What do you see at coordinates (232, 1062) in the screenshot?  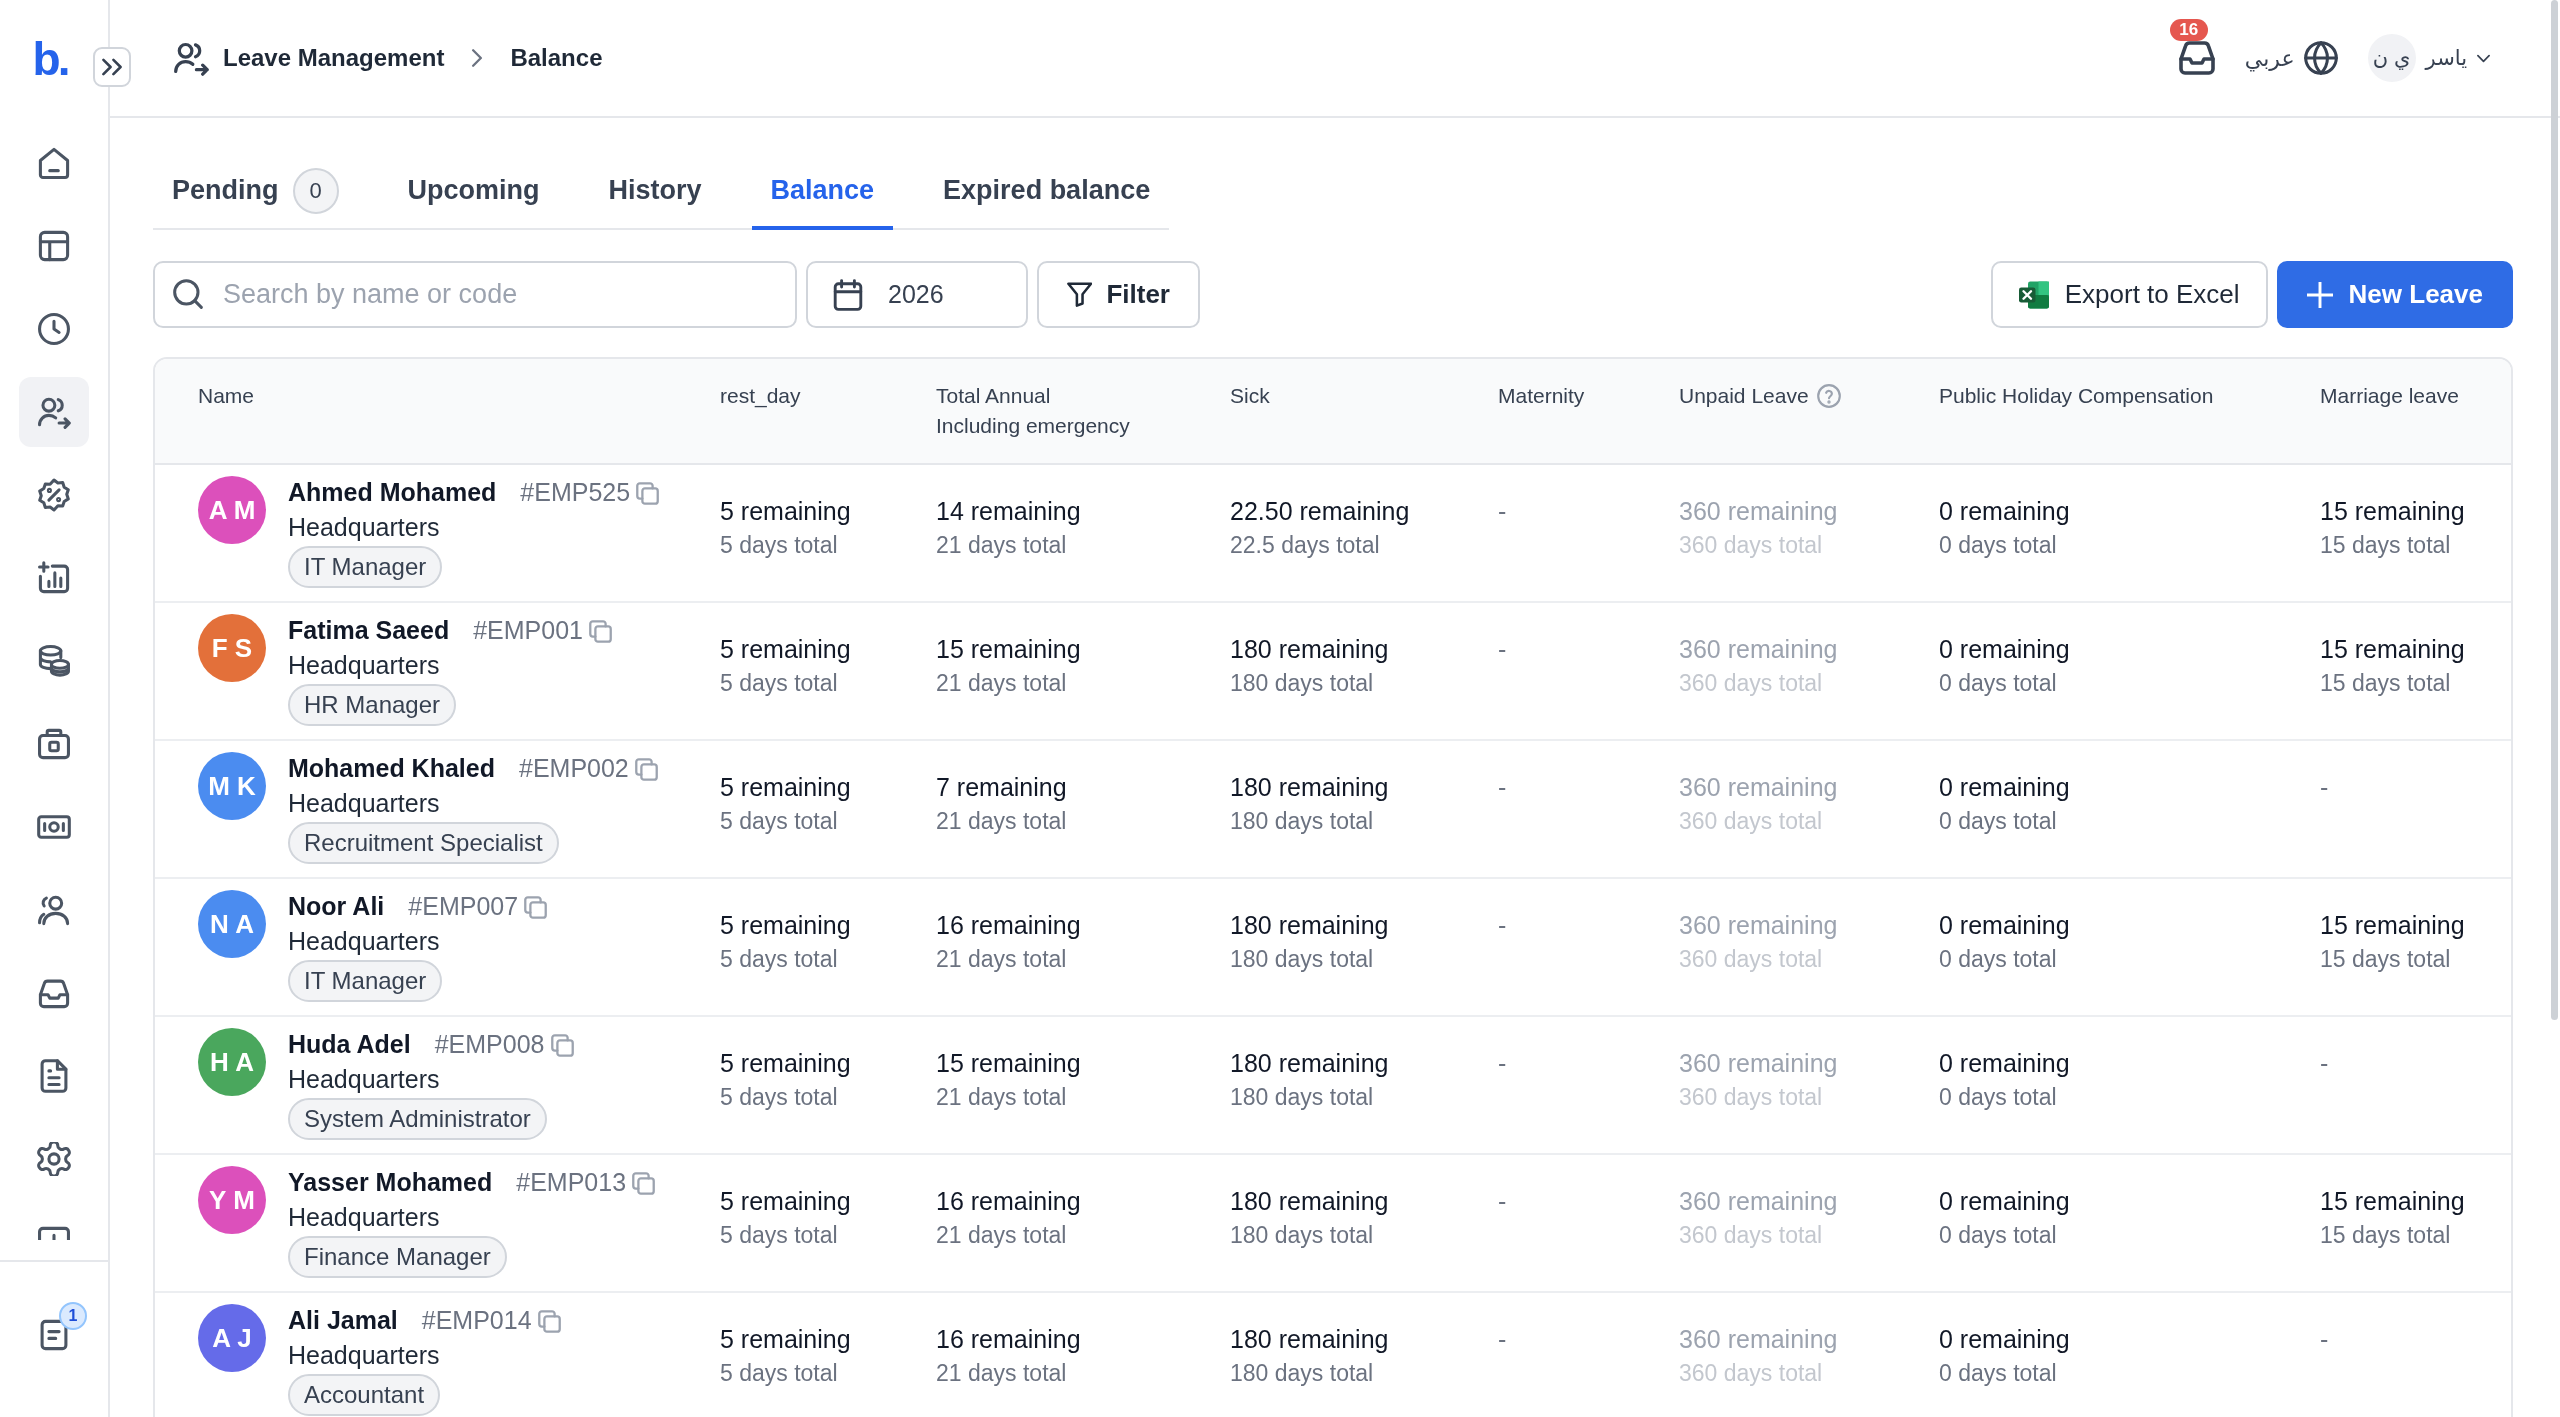 I see `avatar: H A` at bounding box center [232, 1062].